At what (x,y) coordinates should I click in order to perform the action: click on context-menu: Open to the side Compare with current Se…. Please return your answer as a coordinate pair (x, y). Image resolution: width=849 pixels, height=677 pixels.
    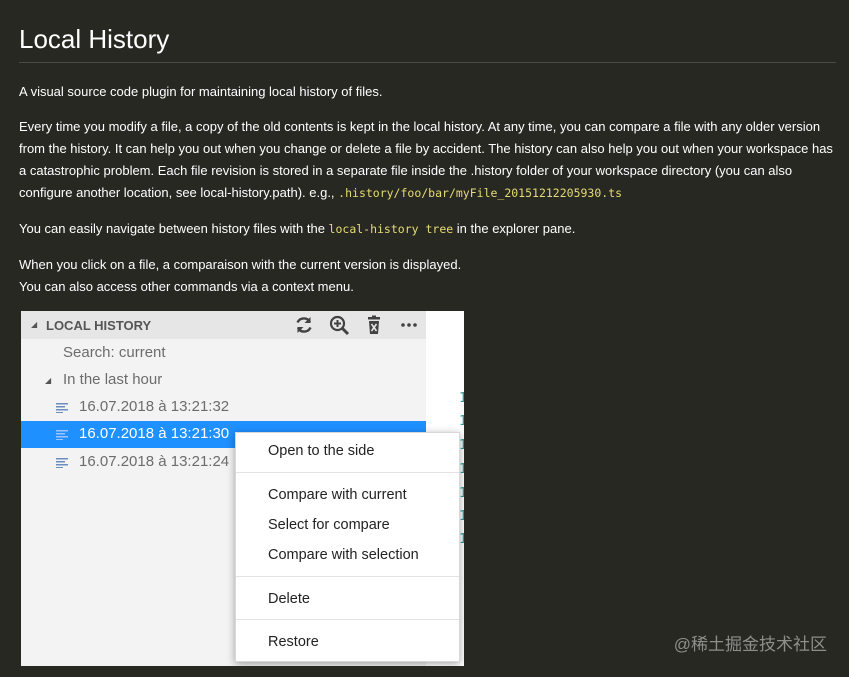
    Looking at the image, I should click on (347, 547).